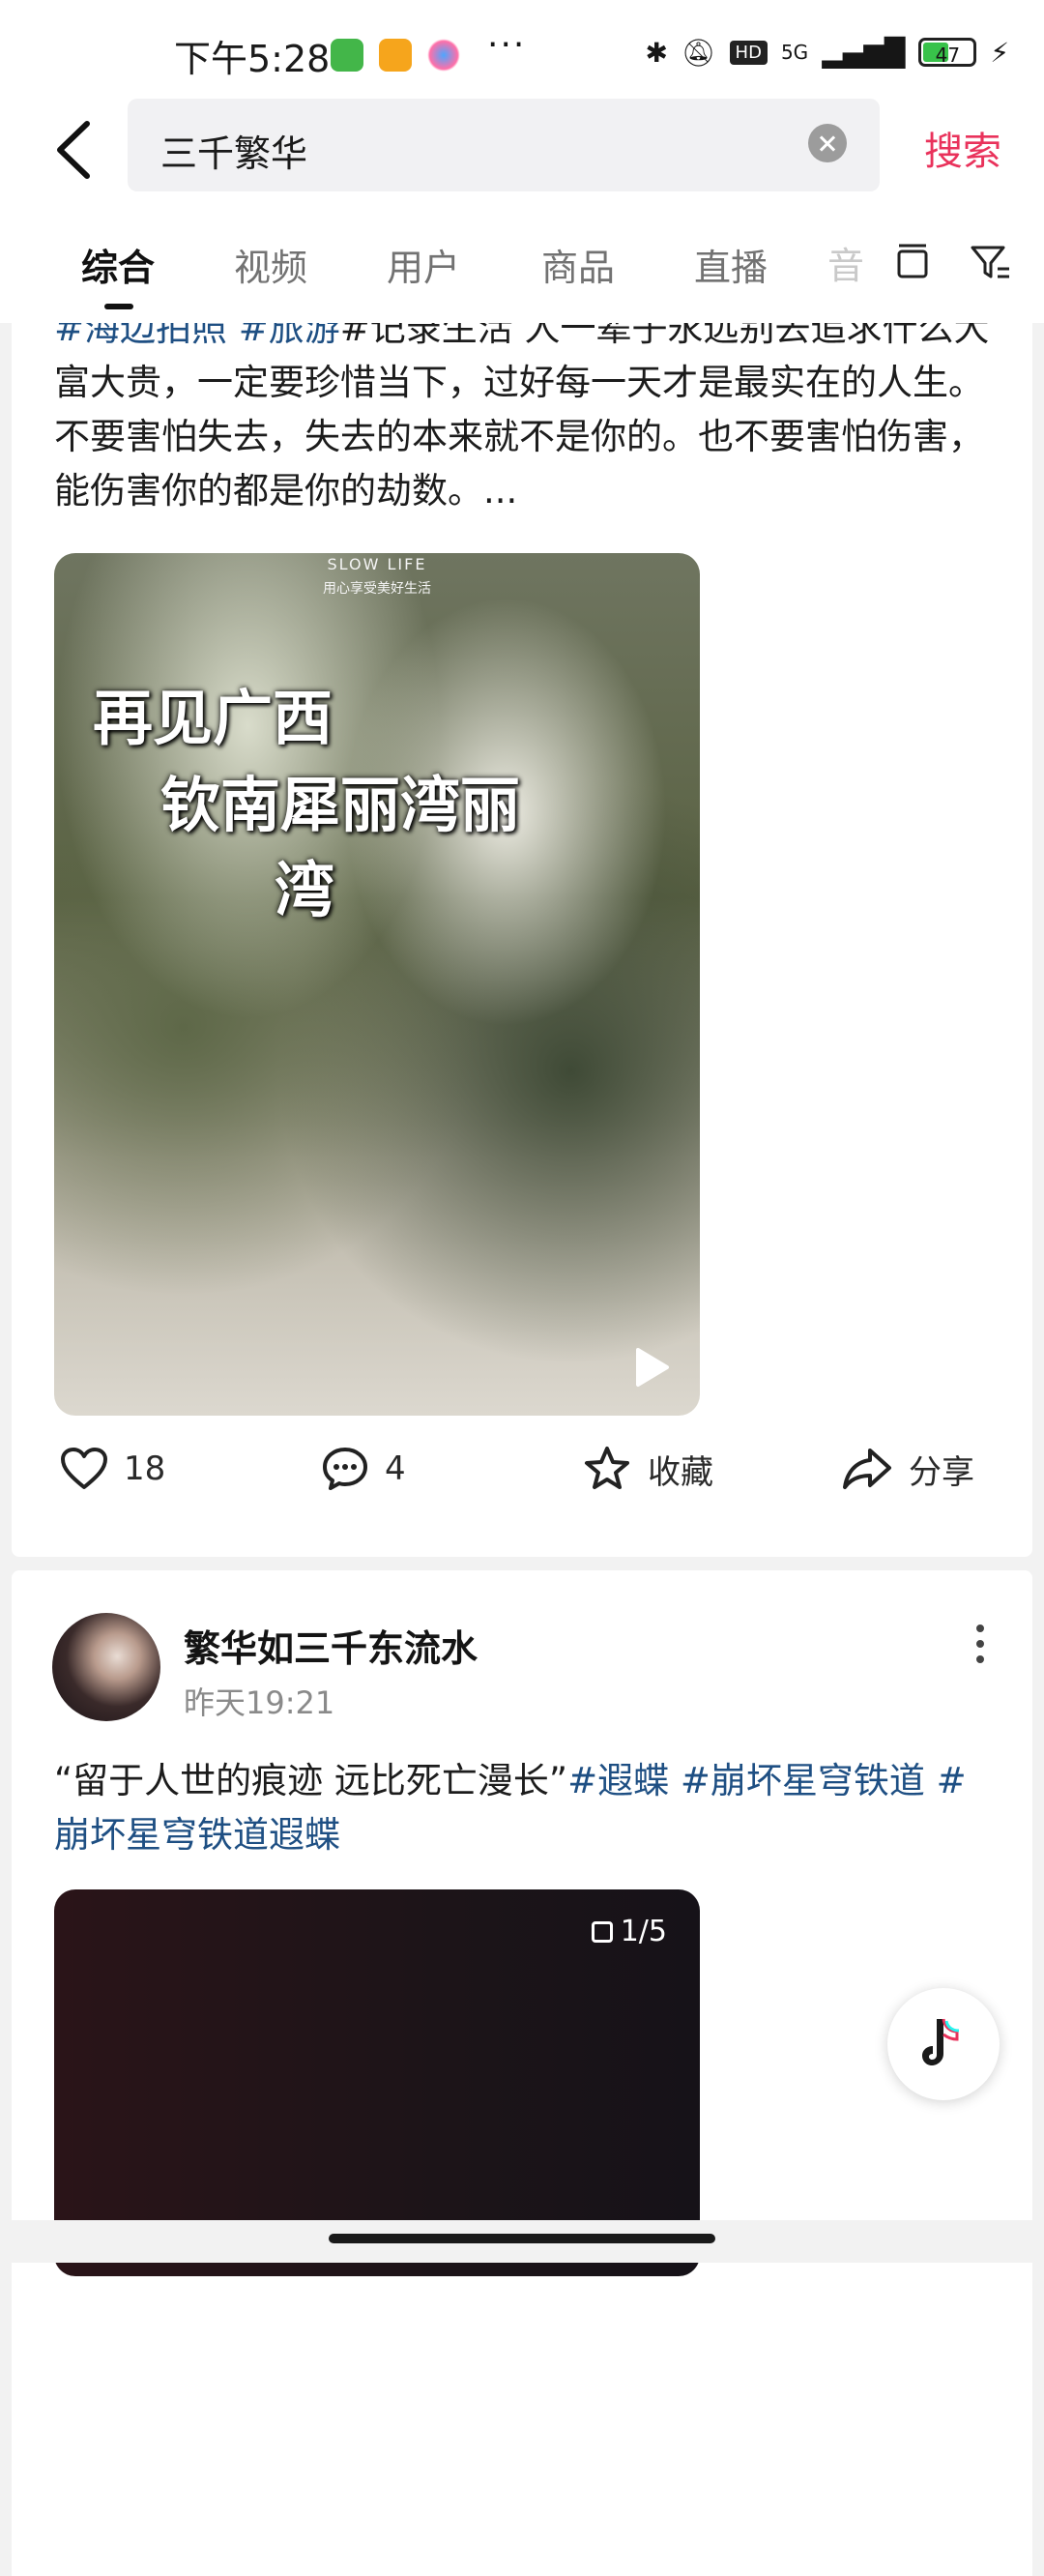  Describe the element at coordinates (145, 1468) in the screenshot. I see `like-count: 18` at that location.